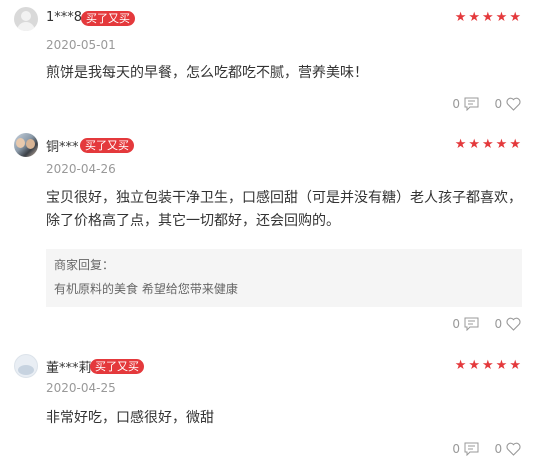 This screenshot has height=459, width=537. I want to click on reply-text: 有机原料的美食 希望给您带来健康, so click(146, 289).